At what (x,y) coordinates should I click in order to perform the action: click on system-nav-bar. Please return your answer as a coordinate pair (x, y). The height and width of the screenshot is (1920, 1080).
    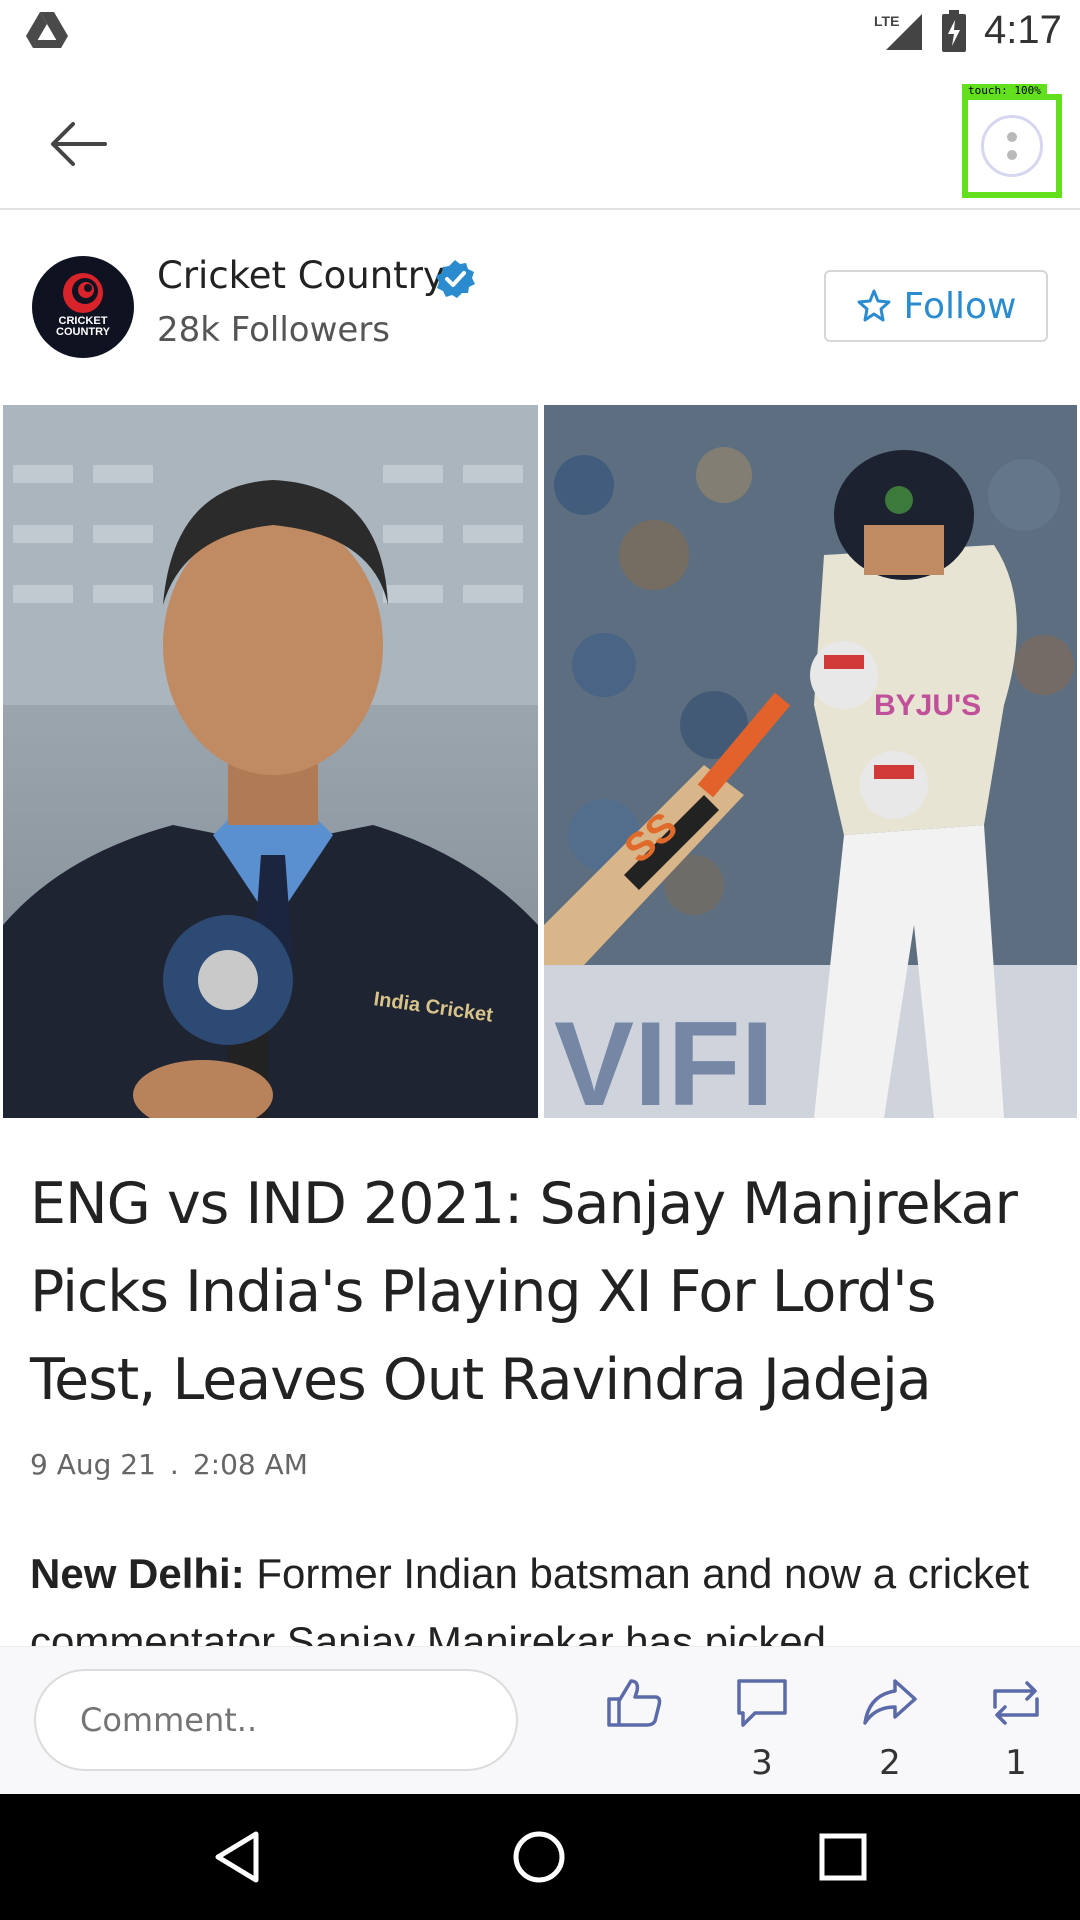
    Looking at the image, I should click on (540, 1857).